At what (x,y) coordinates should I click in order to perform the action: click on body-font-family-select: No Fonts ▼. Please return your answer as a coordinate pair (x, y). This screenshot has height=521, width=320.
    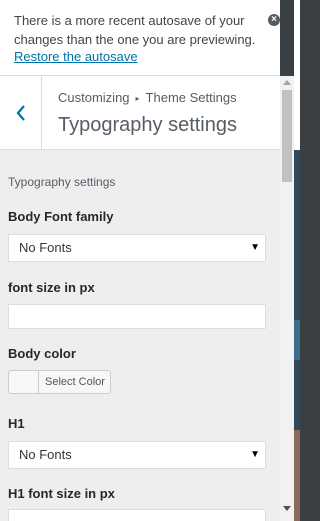
    Looking at the image, I should click on (137, 248).